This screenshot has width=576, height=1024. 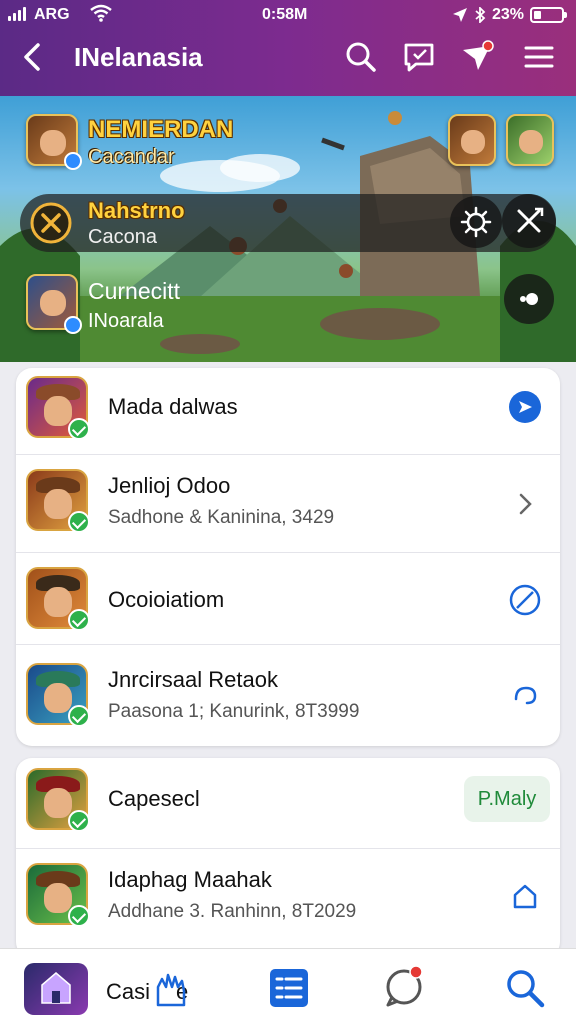 What do you see at coordinates (171, 988) in the screenshot?
I see `hand-raise-icon` at bounding box center [171, 988].